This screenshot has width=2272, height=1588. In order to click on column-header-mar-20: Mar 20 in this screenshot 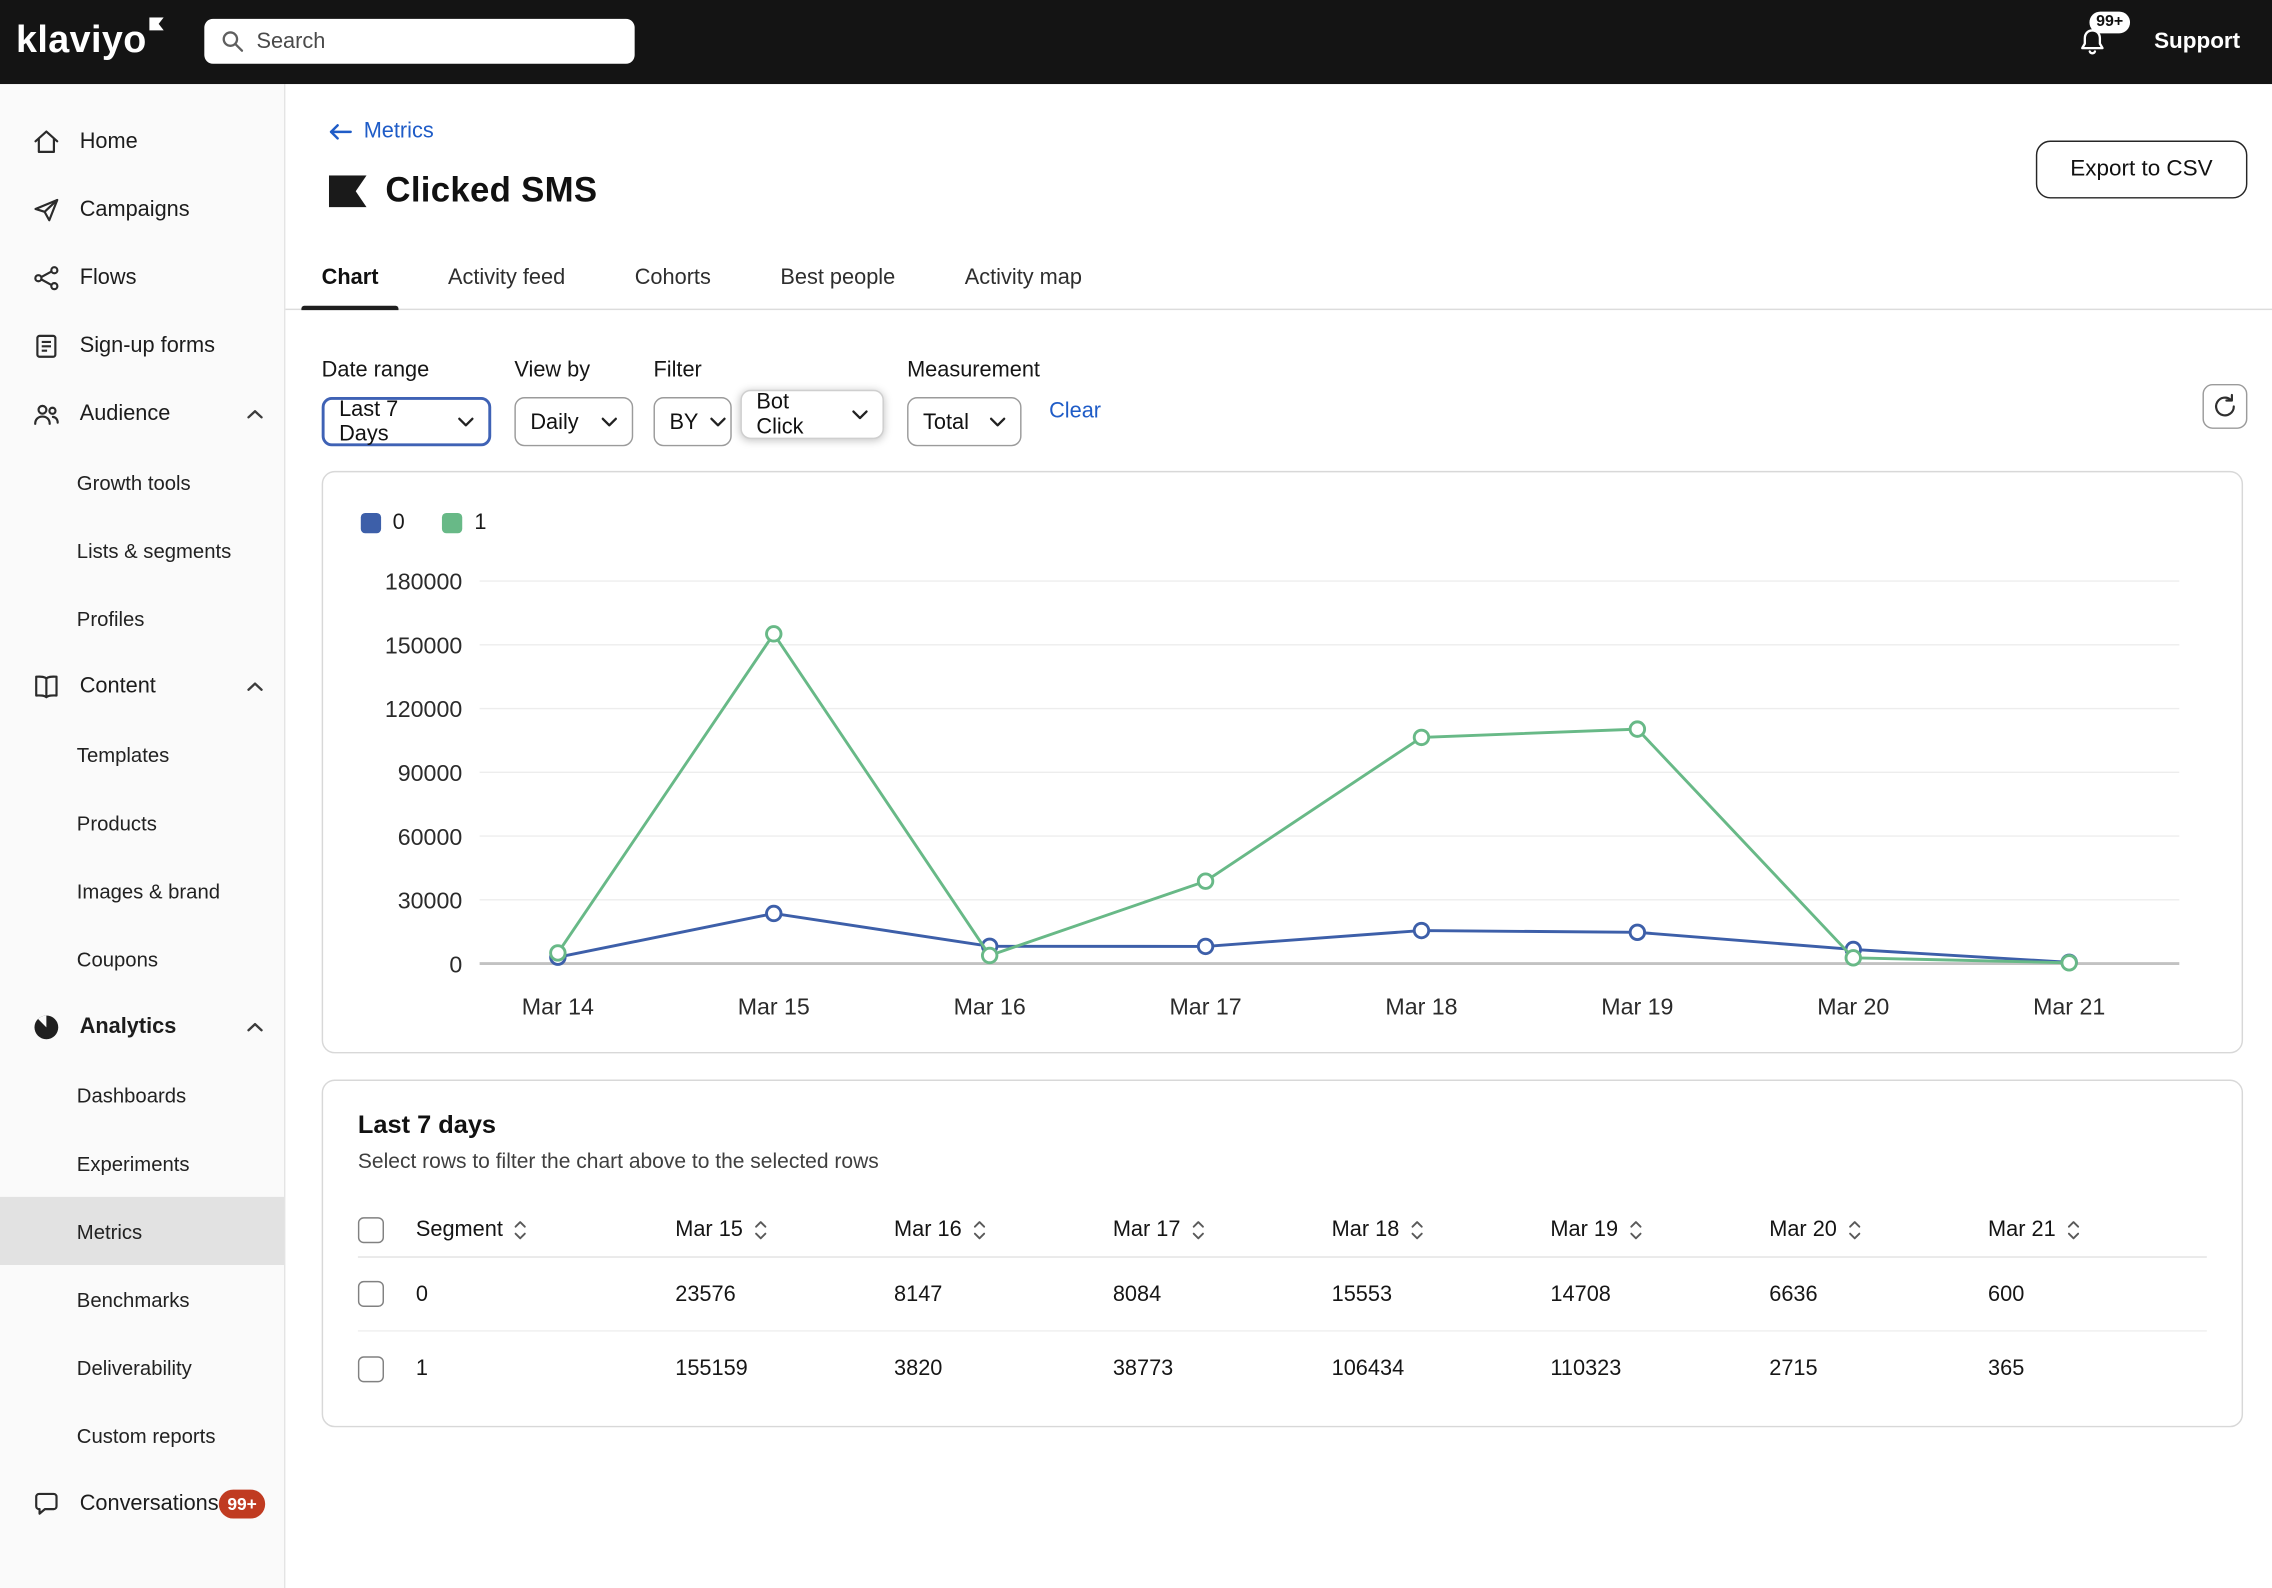, I will do `click(1878, 1229)`.